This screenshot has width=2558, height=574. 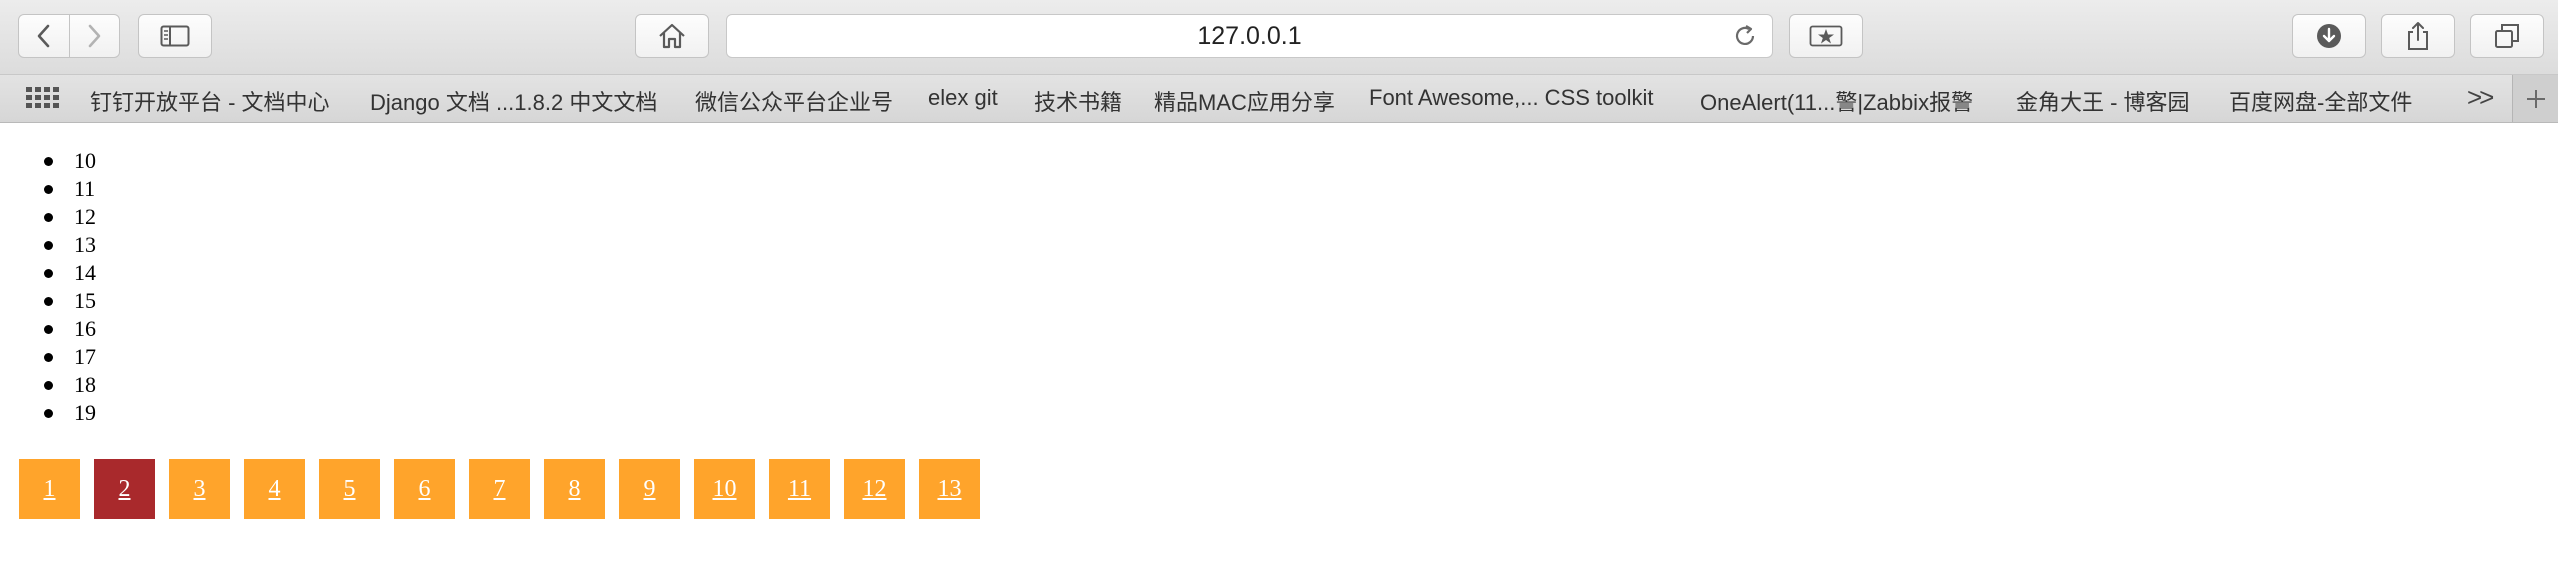 I want to click on page-link-7: 7, so click(x=499, y=489).